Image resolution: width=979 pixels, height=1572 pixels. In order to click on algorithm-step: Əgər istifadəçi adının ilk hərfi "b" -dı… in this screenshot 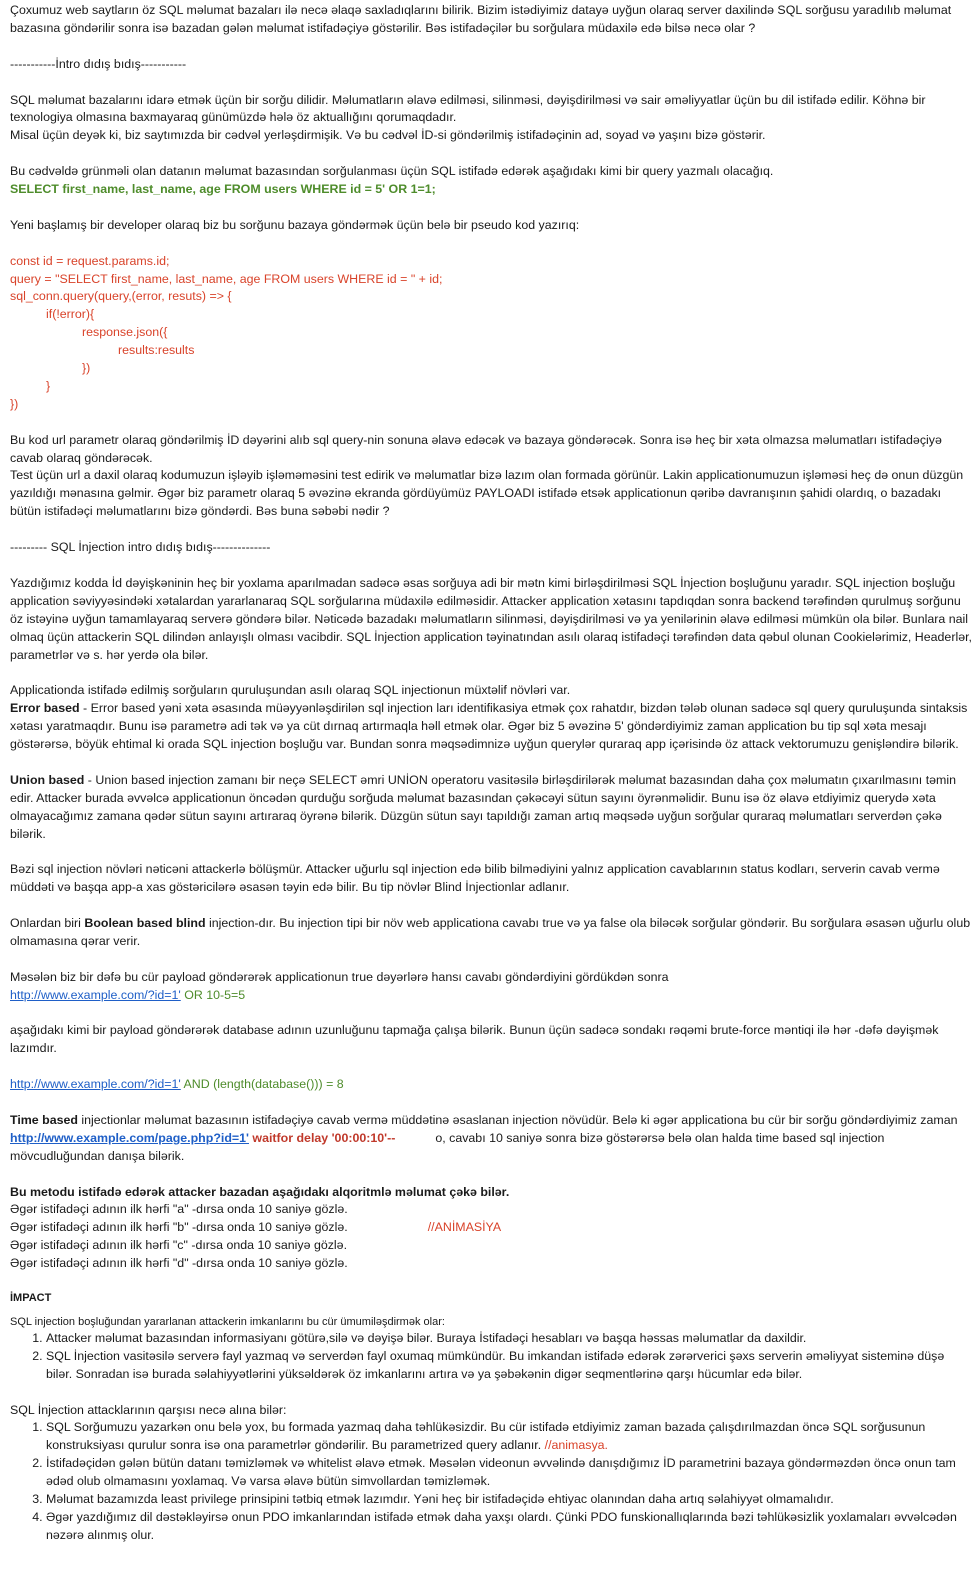, I will do `click(491, 1228)`.